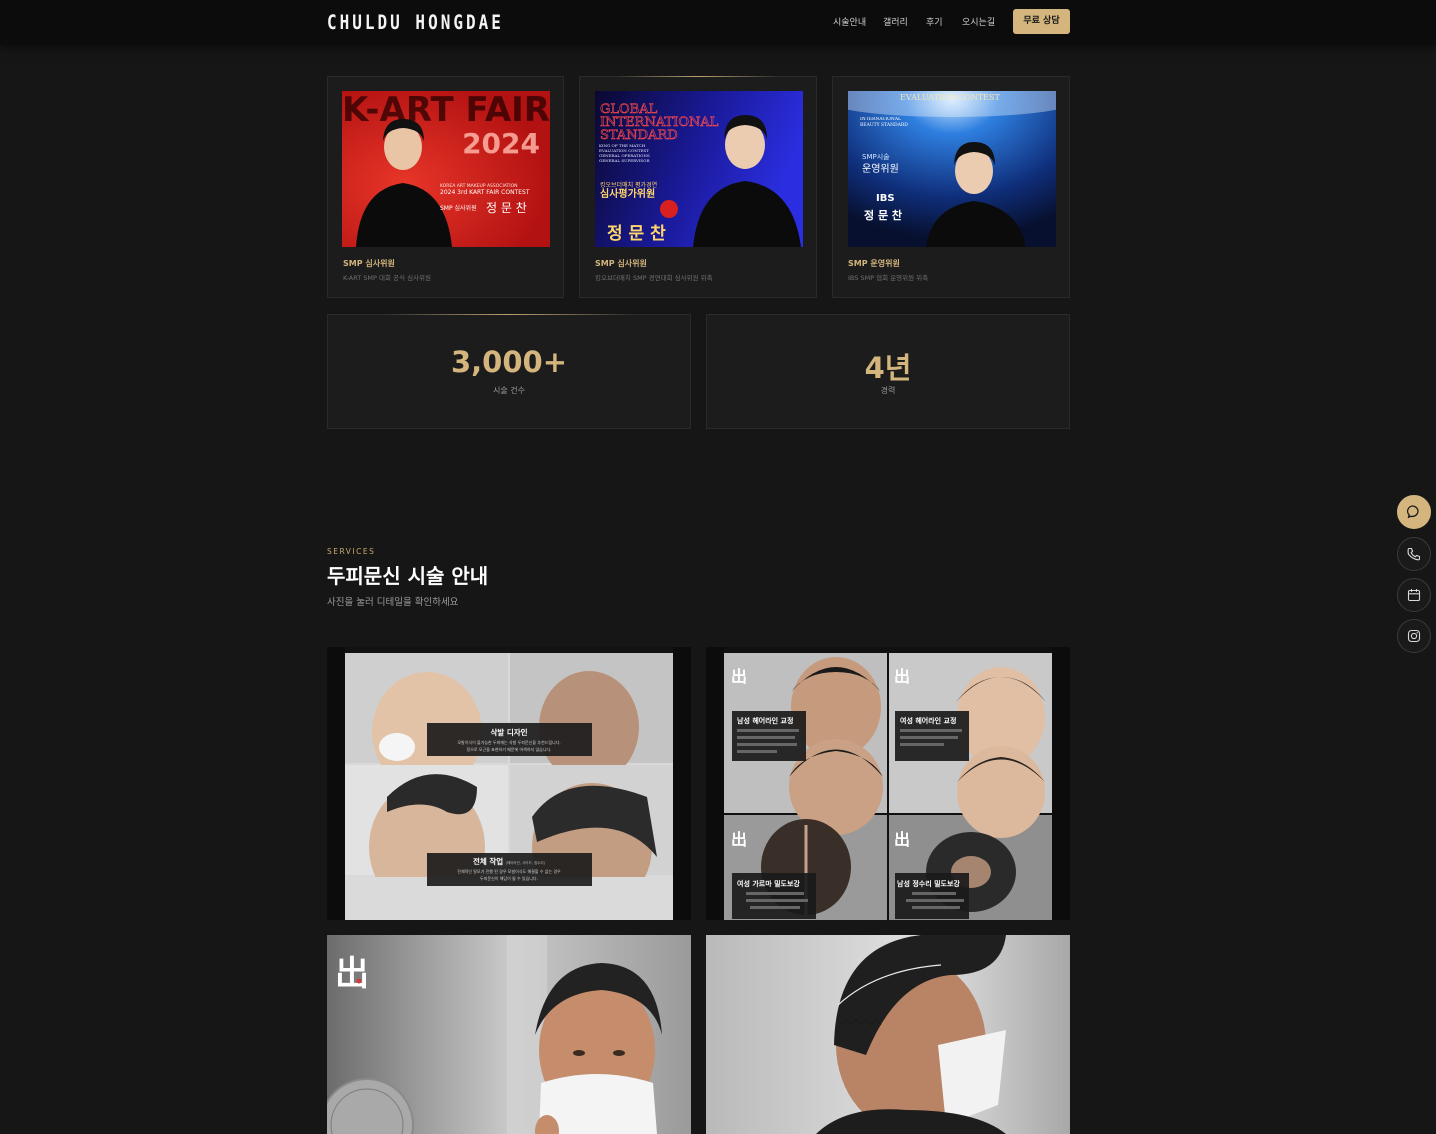  I want to click on chat-button, so click(1414, 512).